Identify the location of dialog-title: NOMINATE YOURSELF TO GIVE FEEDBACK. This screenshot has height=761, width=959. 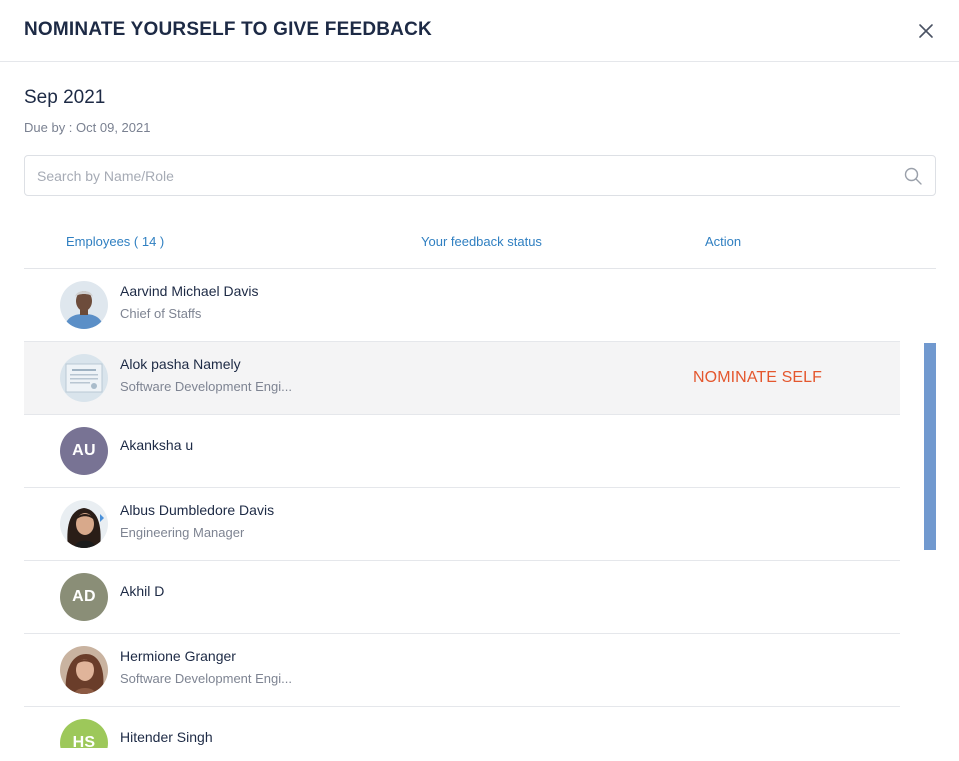
(228, 29).